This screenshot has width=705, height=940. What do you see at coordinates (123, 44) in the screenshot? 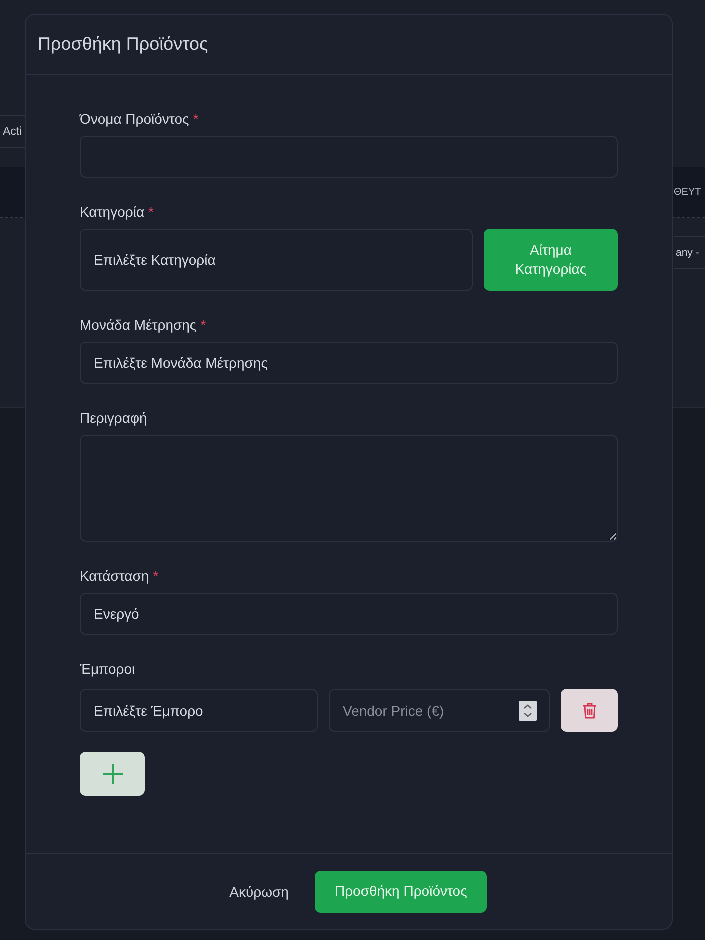
I see `dialog-title: Προσθήκη Προϊόντος` at bounding box center [123, 44].